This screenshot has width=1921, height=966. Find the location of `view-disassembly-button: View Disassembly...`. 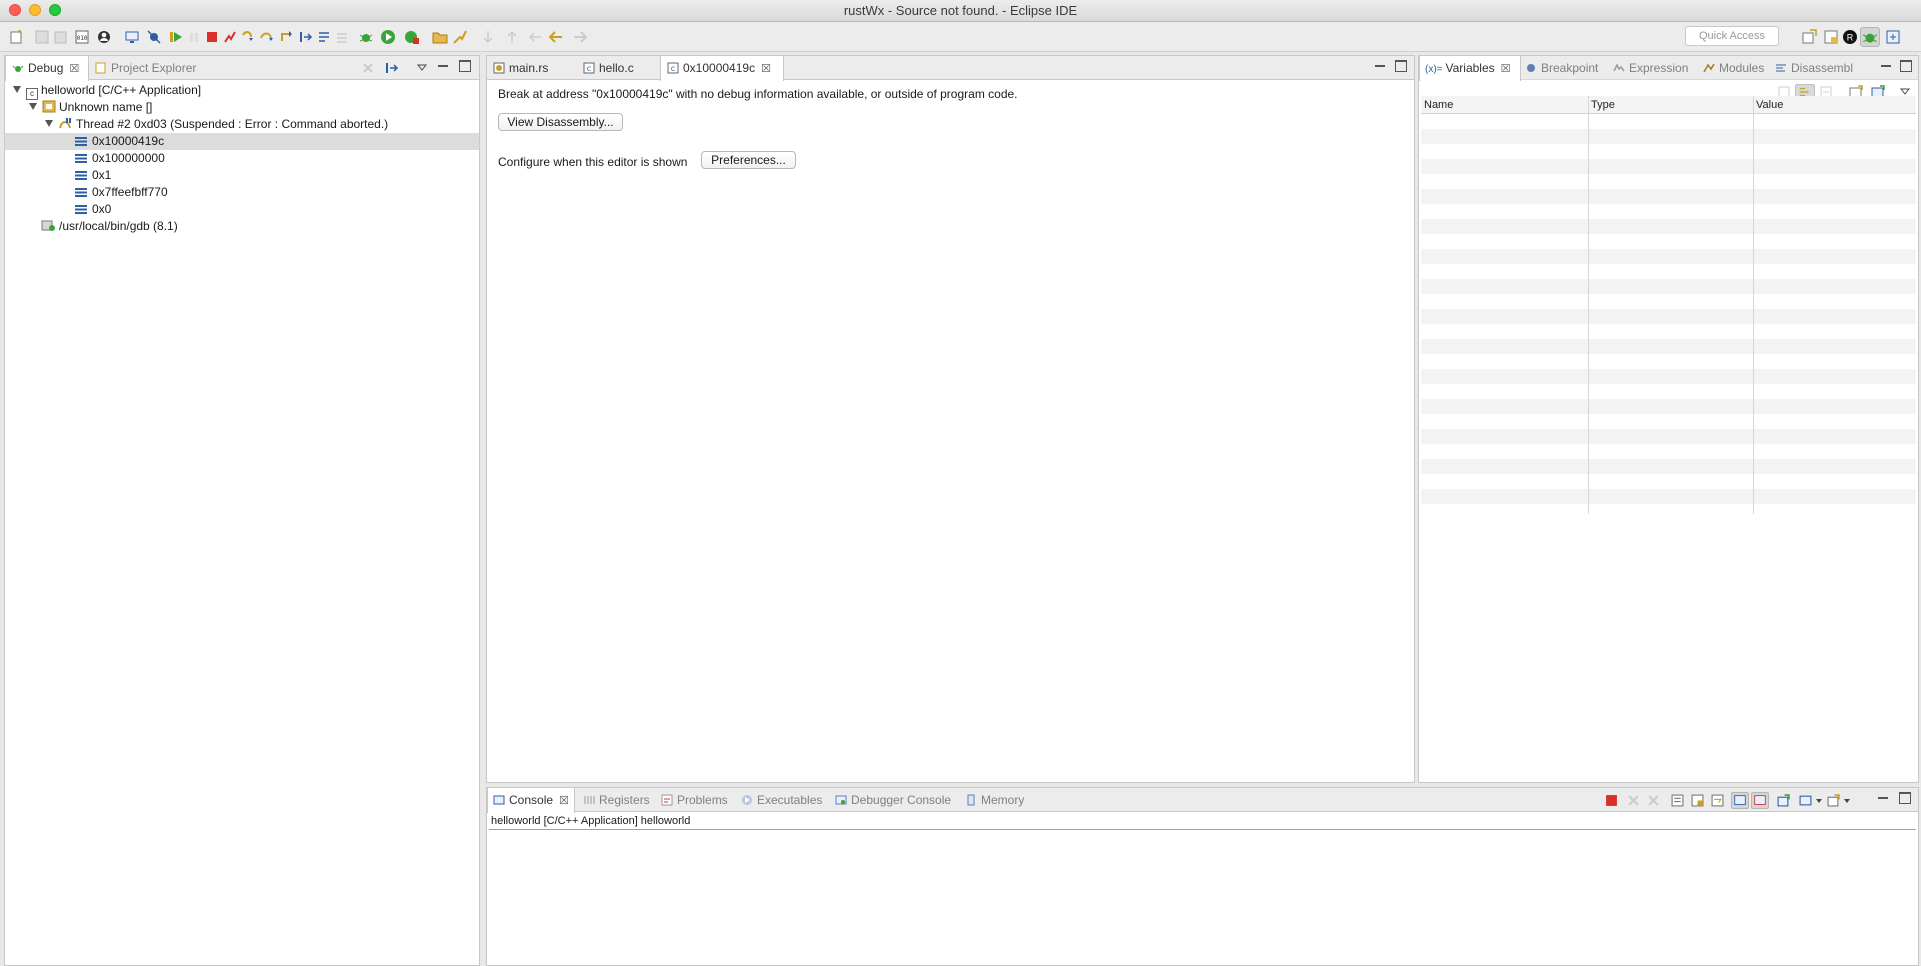

view-disassembly-button: View Disassembly... is located at coordinates (560, 122).